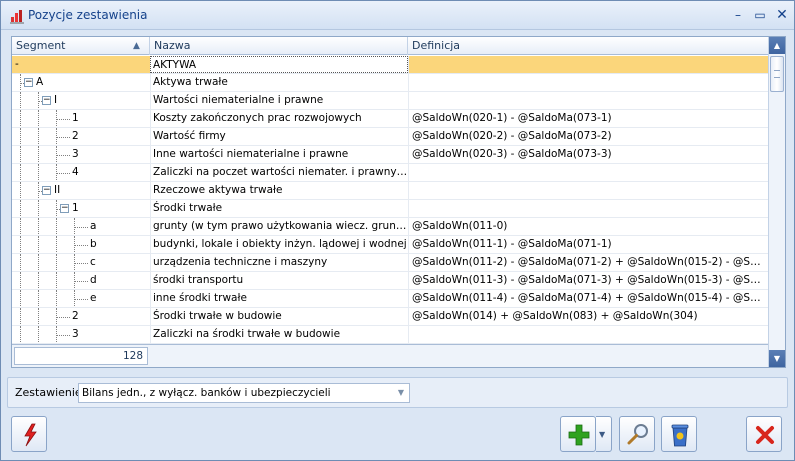 This screenshot has height=461, width=795. What do you see at coordinates (637, 434) in the screenshot?
I see `preview-button` at bounding box center [637, 434].